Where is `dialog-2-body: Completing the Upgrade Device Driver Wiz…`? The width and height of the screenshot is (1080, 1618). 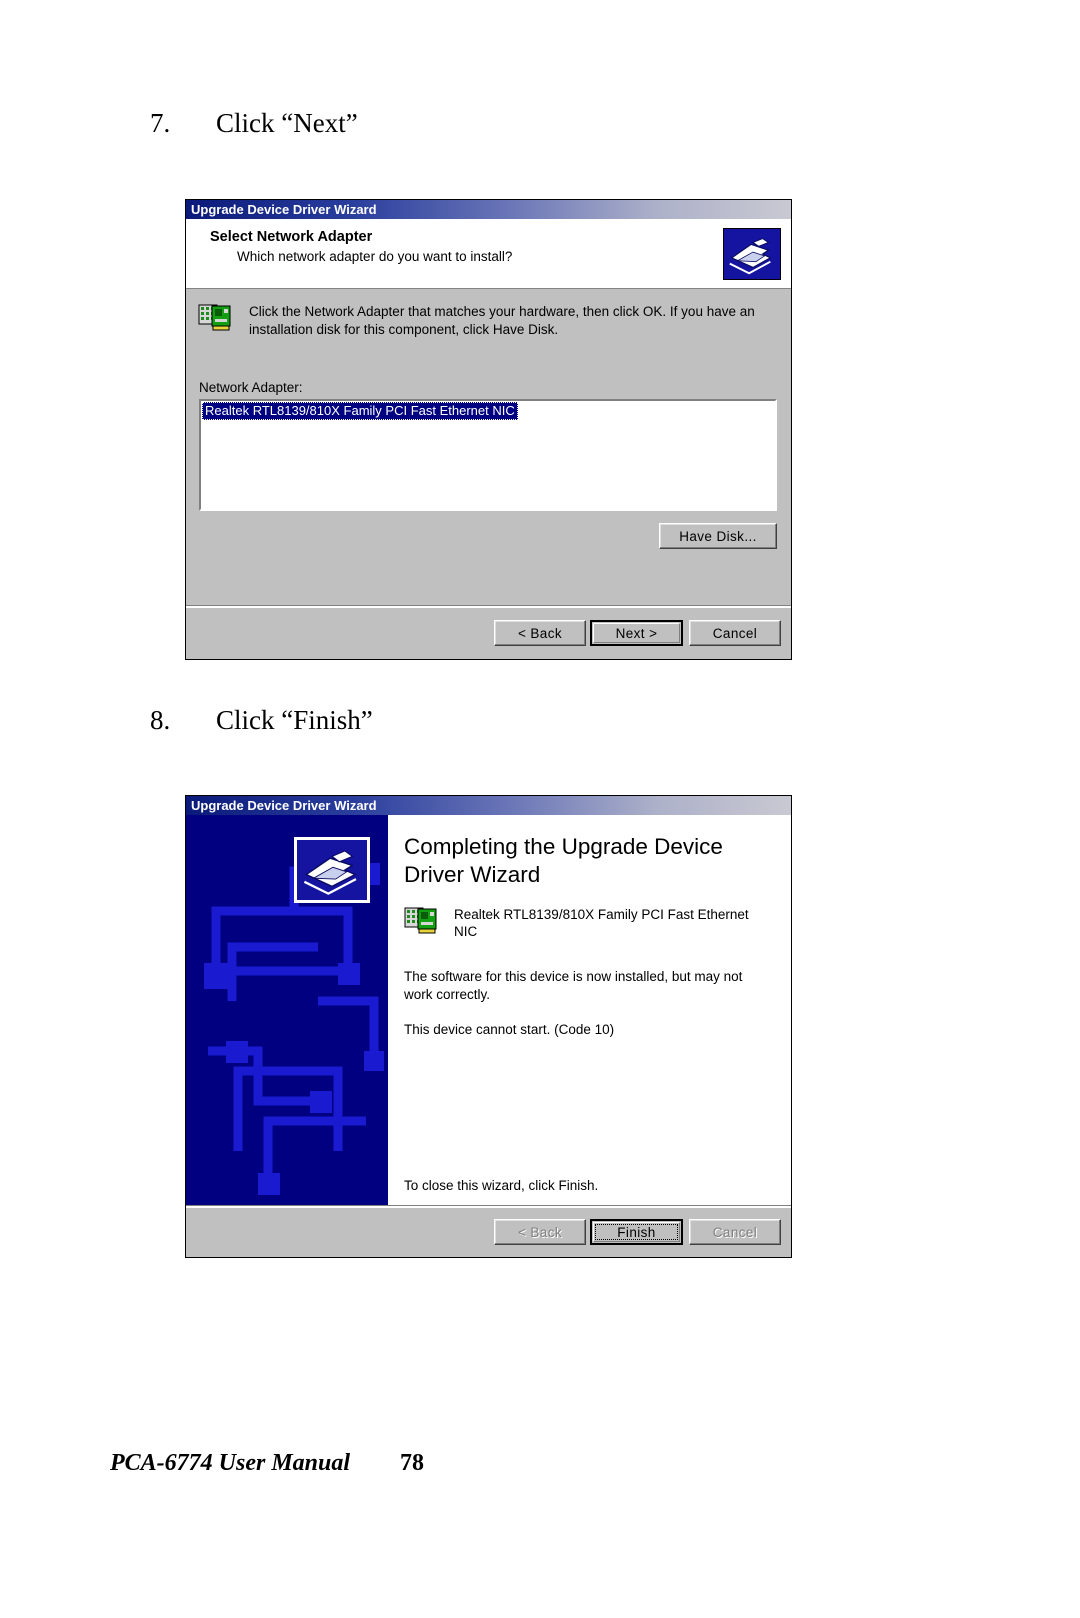 dialog-2-body: Completing the Upgrade Device Driver Wiz… is located at coordinates (488, 1011).